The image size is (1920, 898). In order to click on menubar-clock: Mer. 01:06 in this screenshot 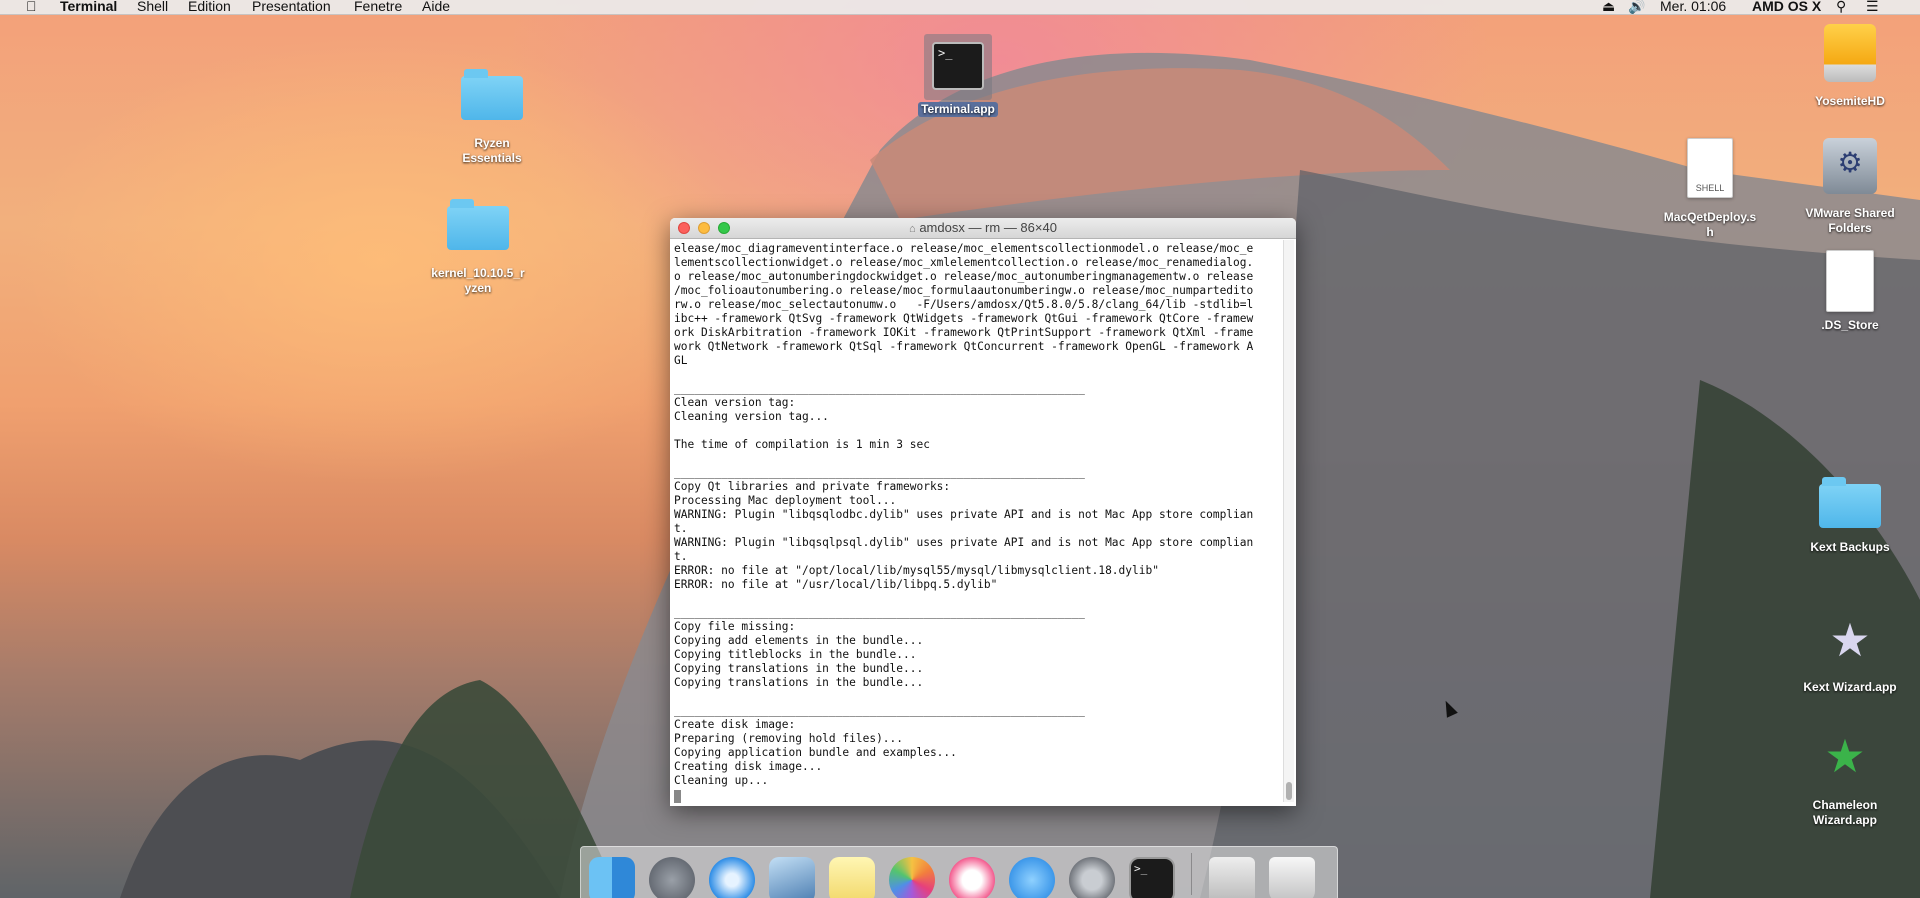, I will do `click(1693, 8)`.